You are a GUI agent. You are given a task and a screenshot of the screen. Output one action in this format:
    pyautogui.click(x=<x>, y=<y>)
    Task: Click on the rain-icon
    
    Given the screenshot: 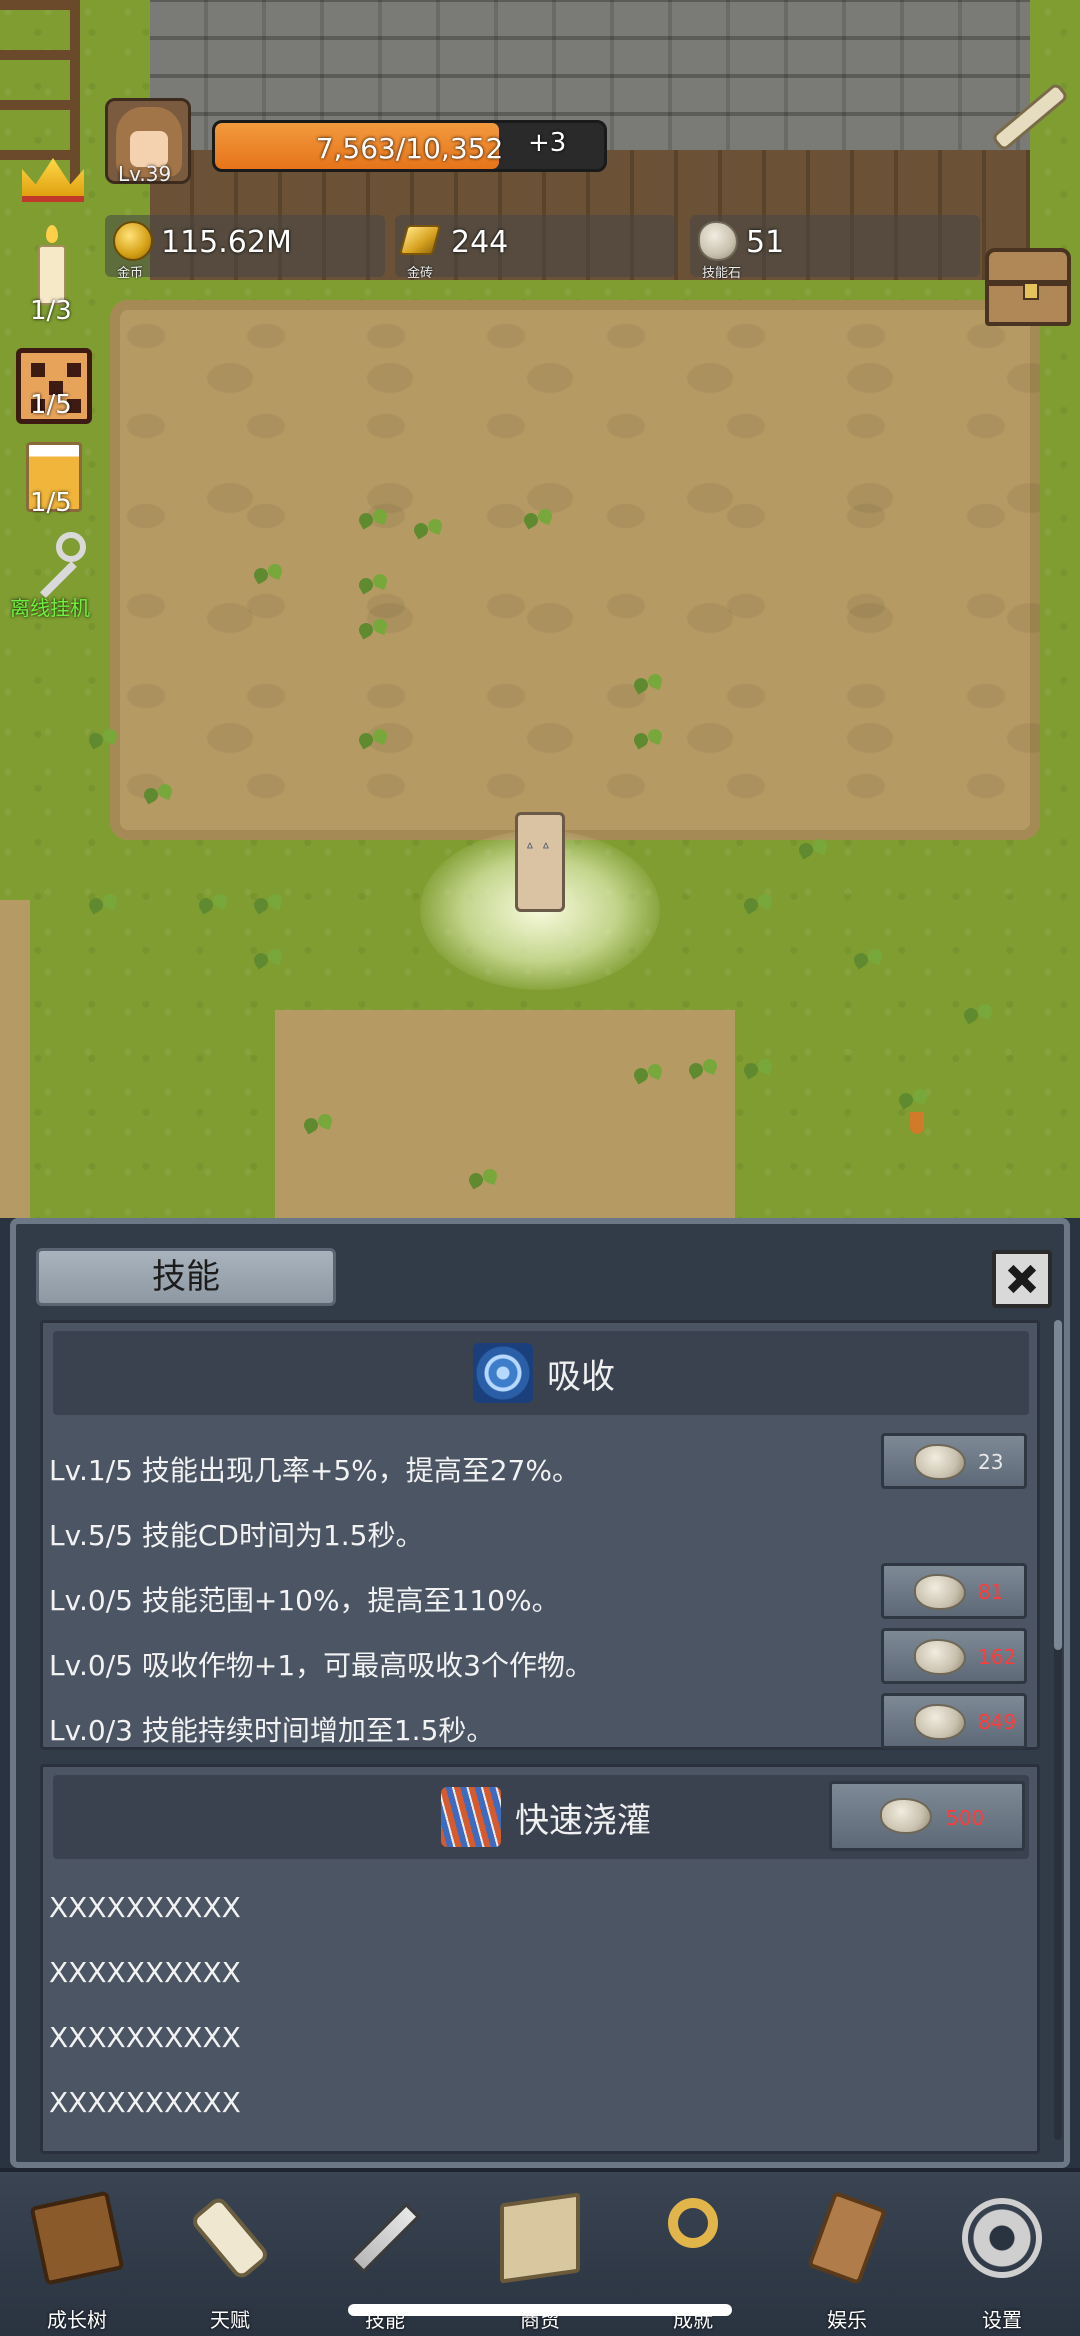 What is the action you would take?
    pyautogui.click(x=471, y=1817)
    